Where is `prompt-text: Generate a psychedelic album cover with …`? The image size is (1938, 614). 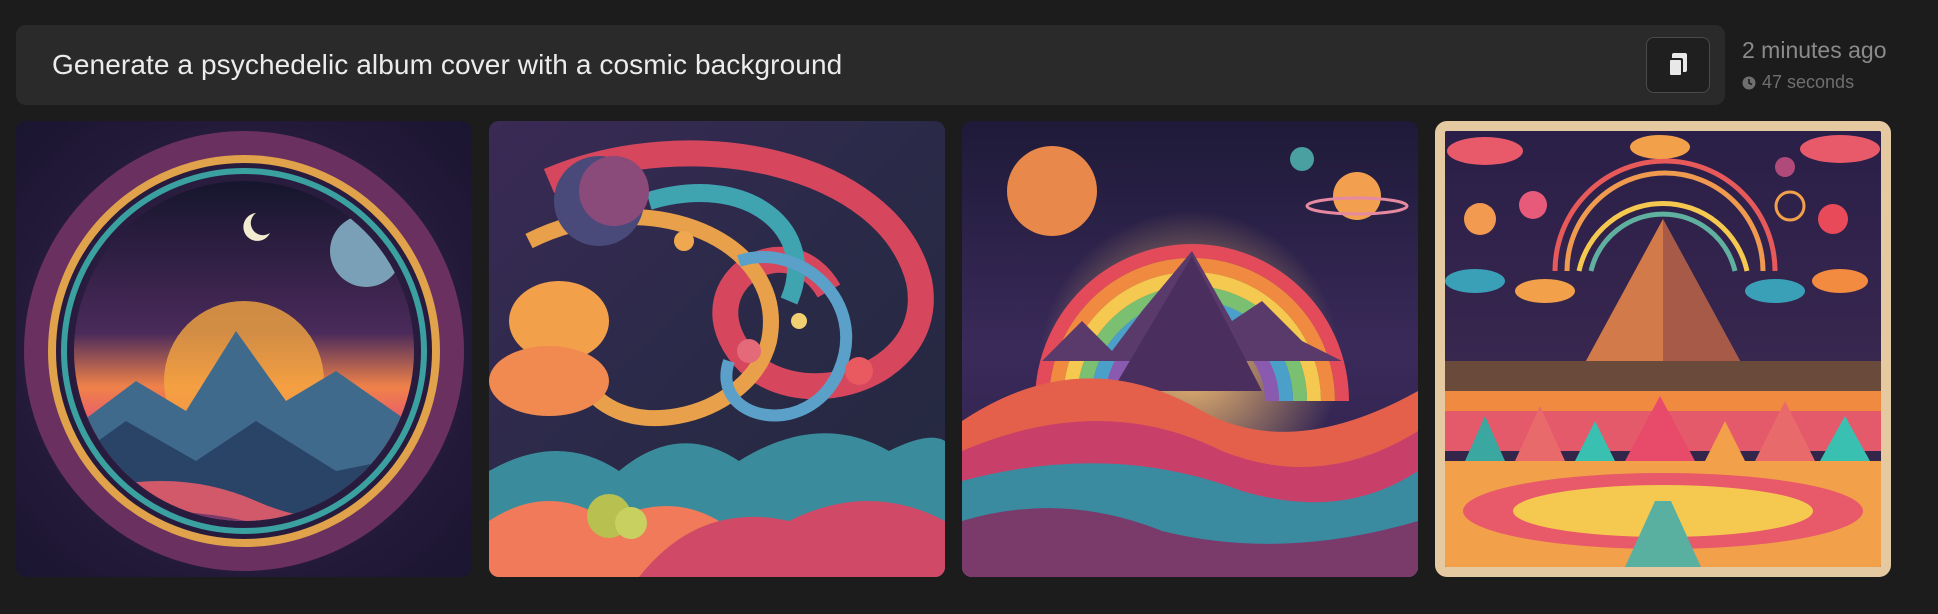 prompt-text: Generate a psychedelic album cover with … is located at coordinates (447, 64).